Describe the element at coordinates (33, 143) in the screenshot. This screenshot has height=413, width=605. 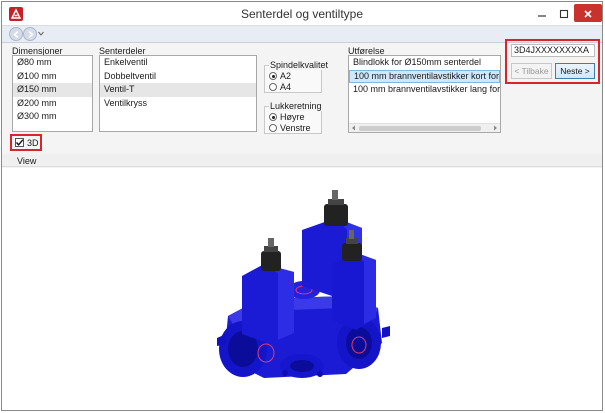
I see `option-3d-label: 3D` at that location.